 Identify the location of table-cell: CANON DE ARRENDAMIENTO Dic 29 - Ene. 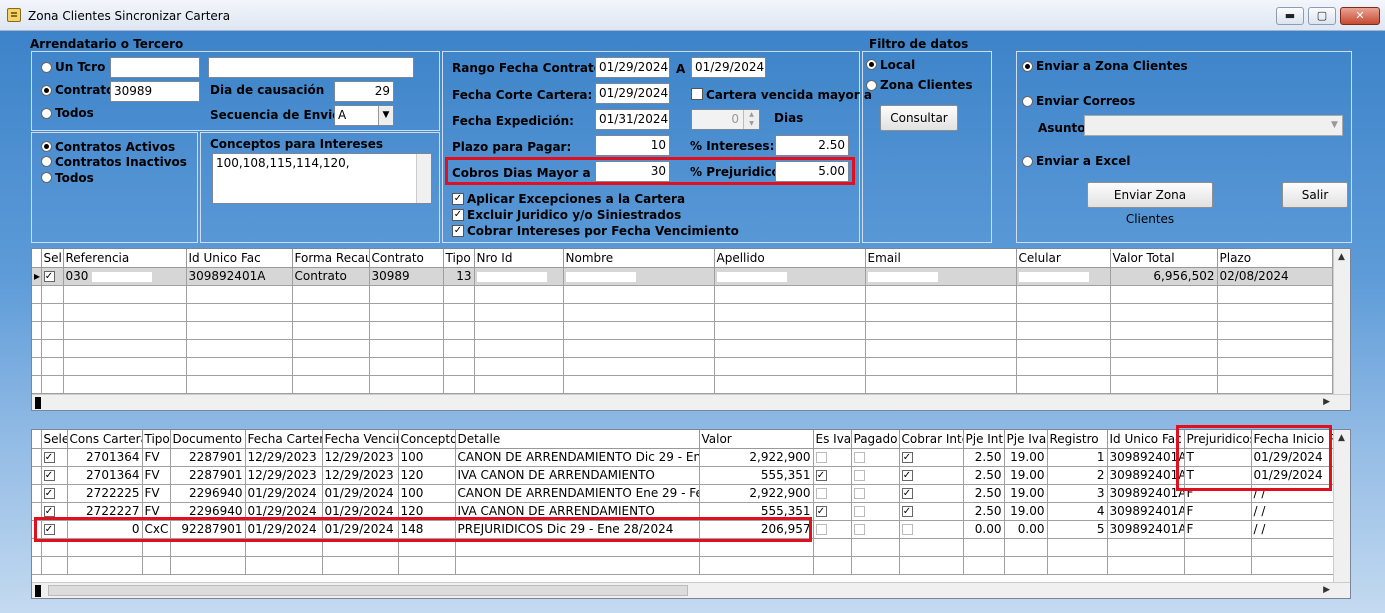
(577, 457).